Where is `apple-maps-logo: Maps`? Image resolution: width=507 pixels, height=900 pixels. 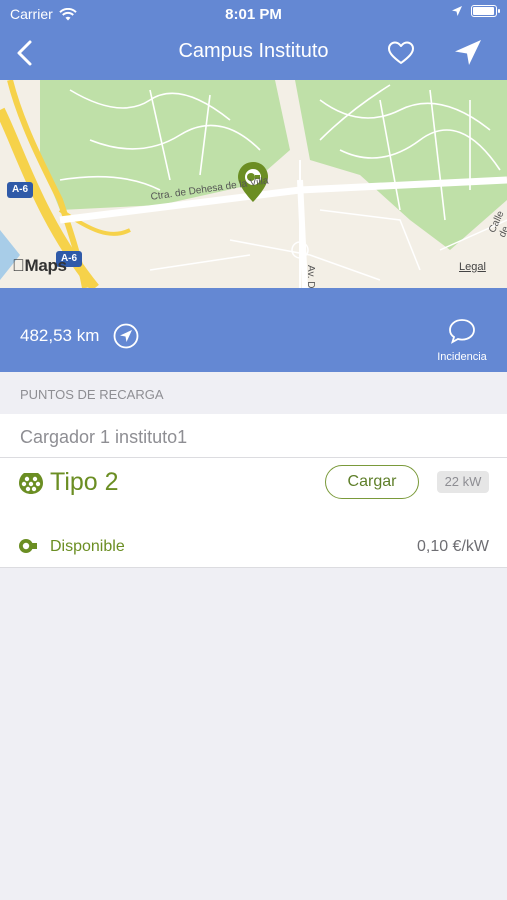 apple-maps-logo: Maps is located at coordinates (39, 266).